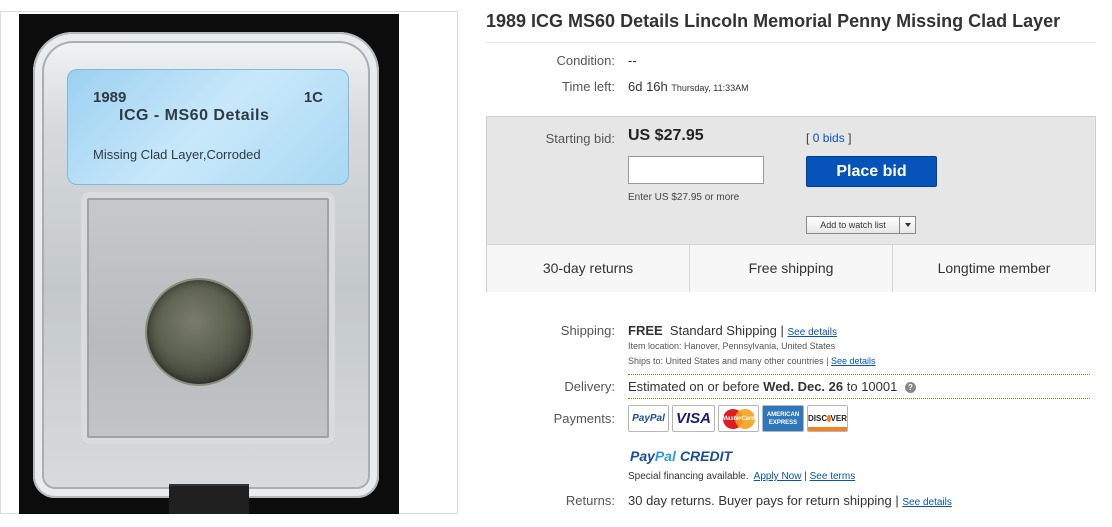 The image size is (1112, 527). Describe the element at coordinates (993, 268) in the screenshot. I see `feature-longtime-member: Longtime member` at that location.